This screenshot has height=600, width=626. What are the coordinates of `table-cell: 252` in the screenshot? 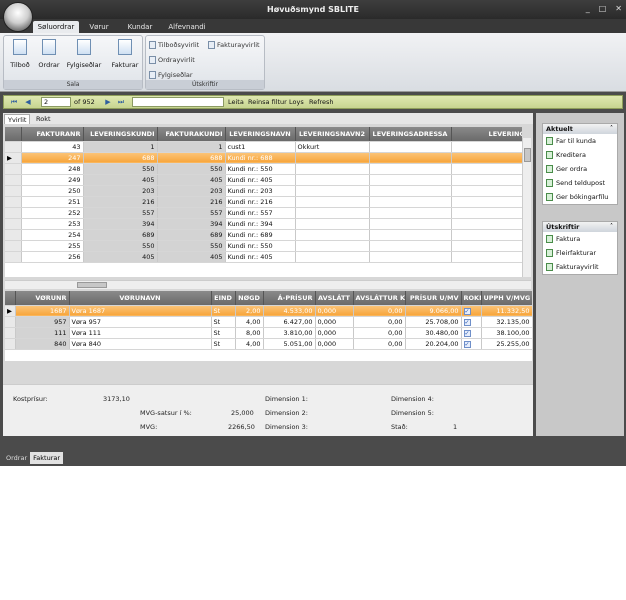 It's located at (52, 213).